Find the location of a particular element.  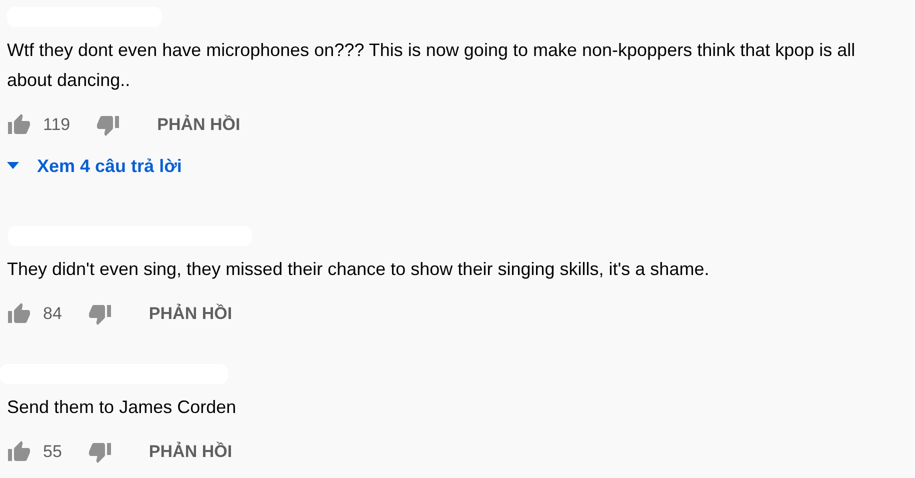

like-count: 84 is located at coordinates (52, 314).